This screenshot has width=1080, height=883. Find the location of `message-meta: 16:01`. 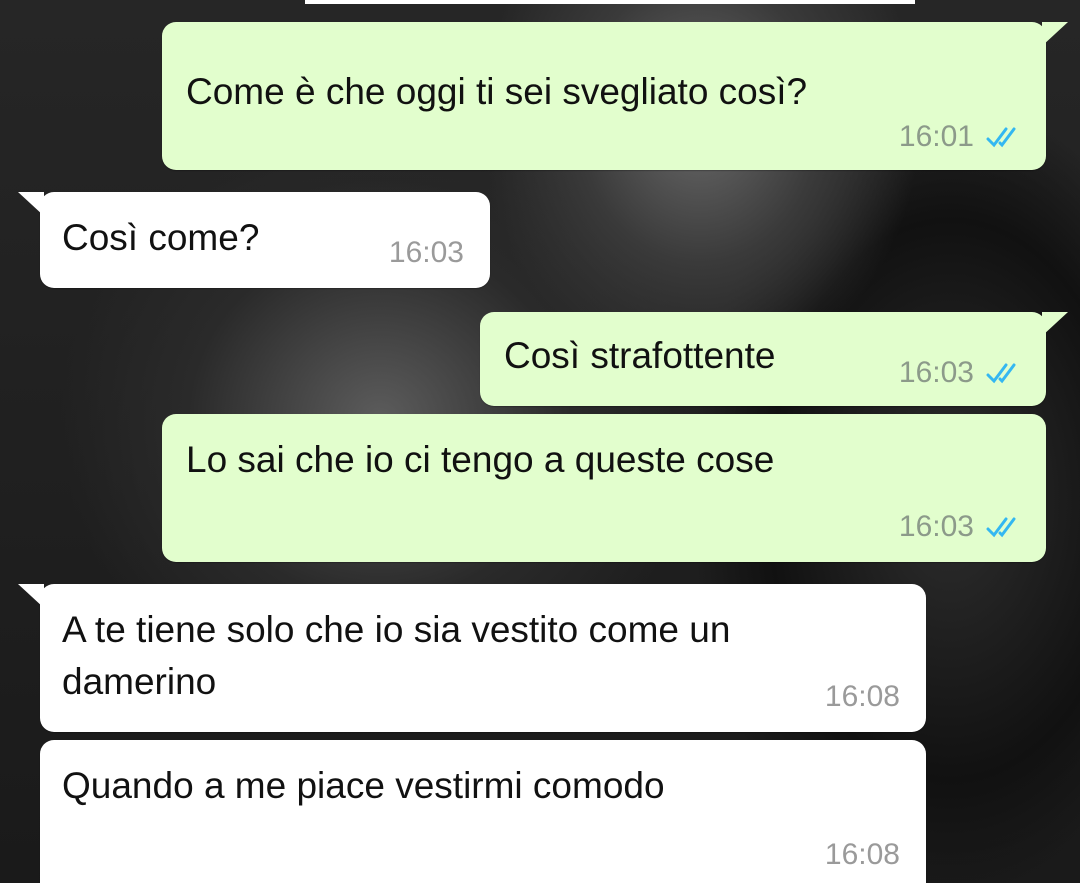

message-meta: 16:01 is located at coordinates (960, 137).